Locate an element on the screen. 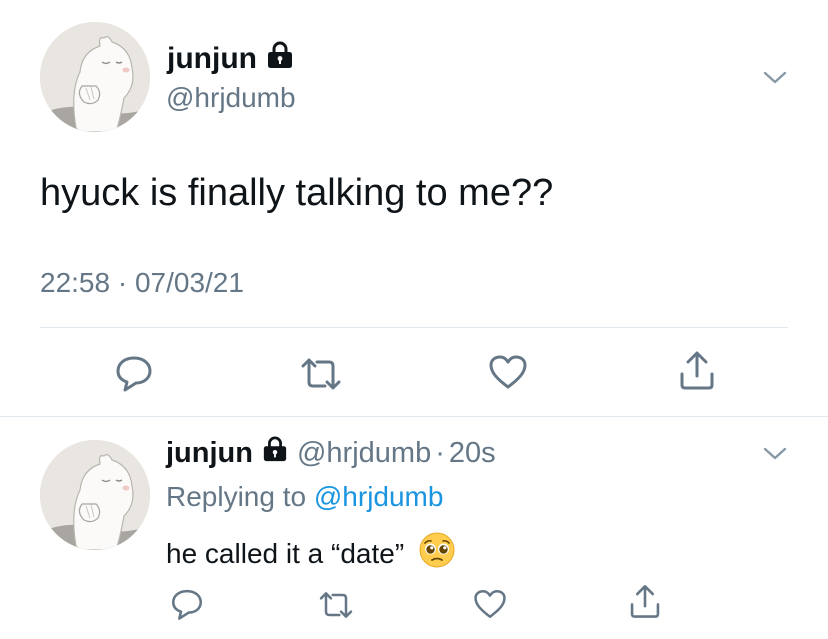  reply-author-handle: @hrjdumb is located at coordinates (364, 453).